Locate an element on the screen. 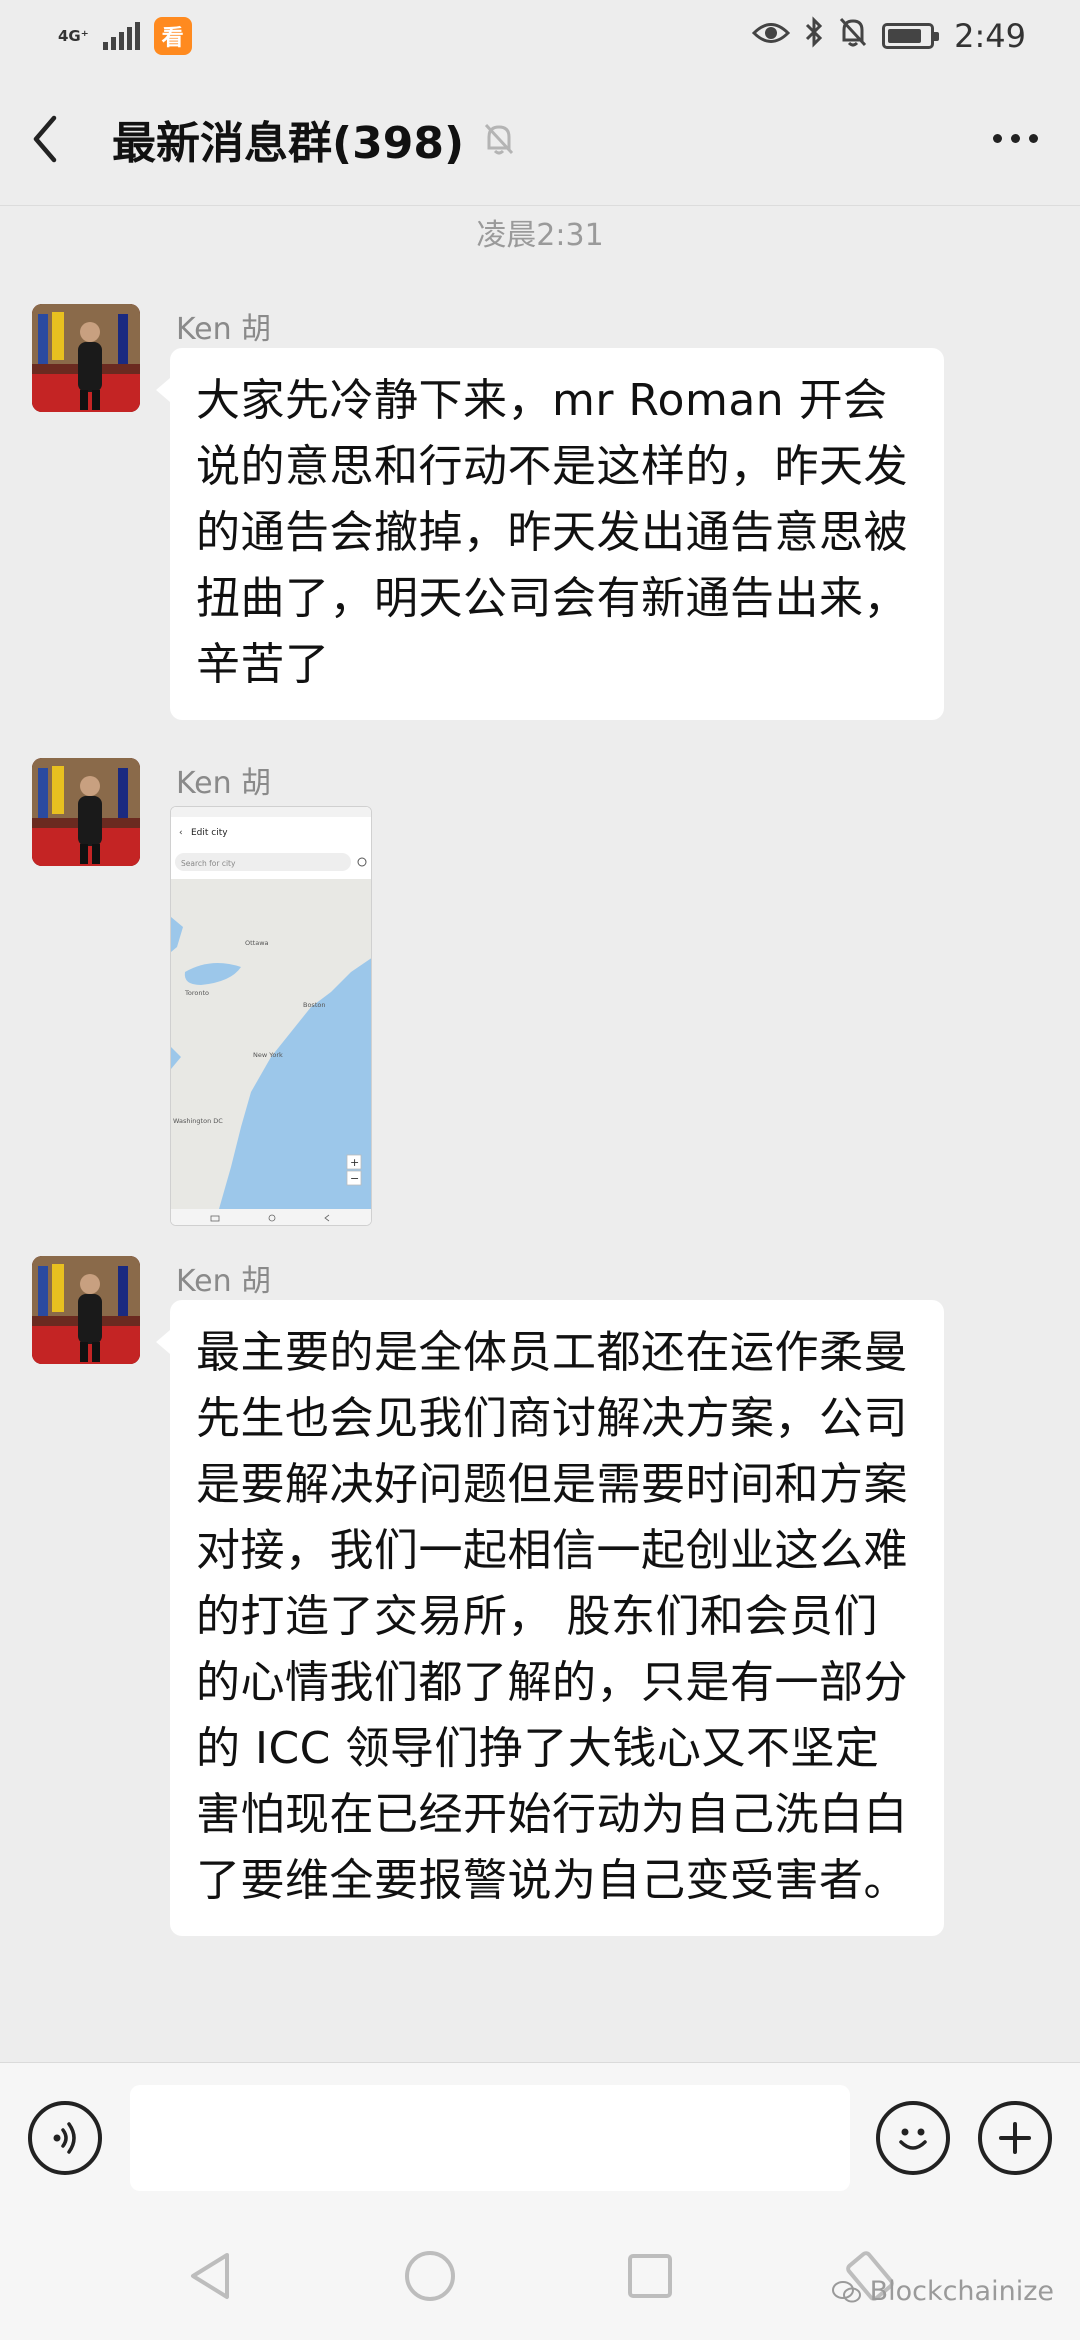 The width and height of the screenshot is (1080, 2340). emoji-icon is located at coordinates (913, 2139).